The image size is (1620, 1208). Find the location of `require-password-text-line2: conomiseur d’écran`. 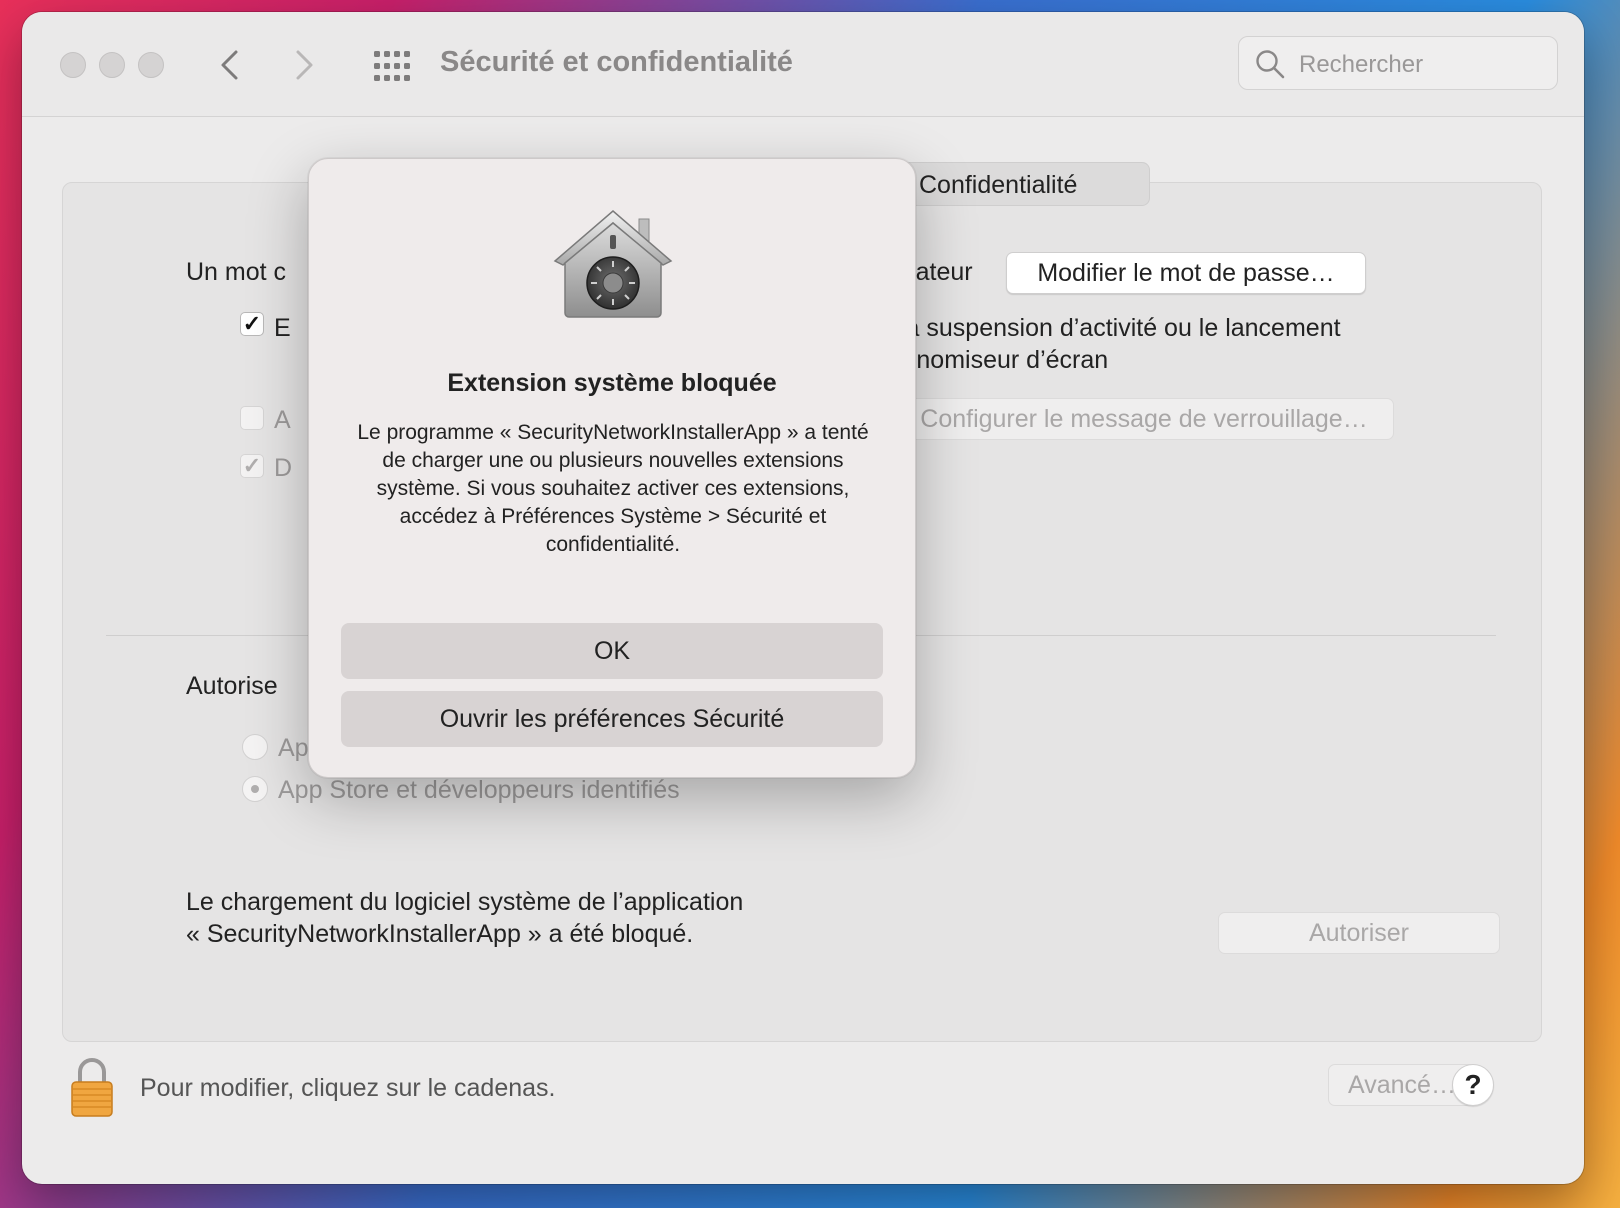

require-password-text-line2: conomiseur d’écran is located at coordinates (999, 360).